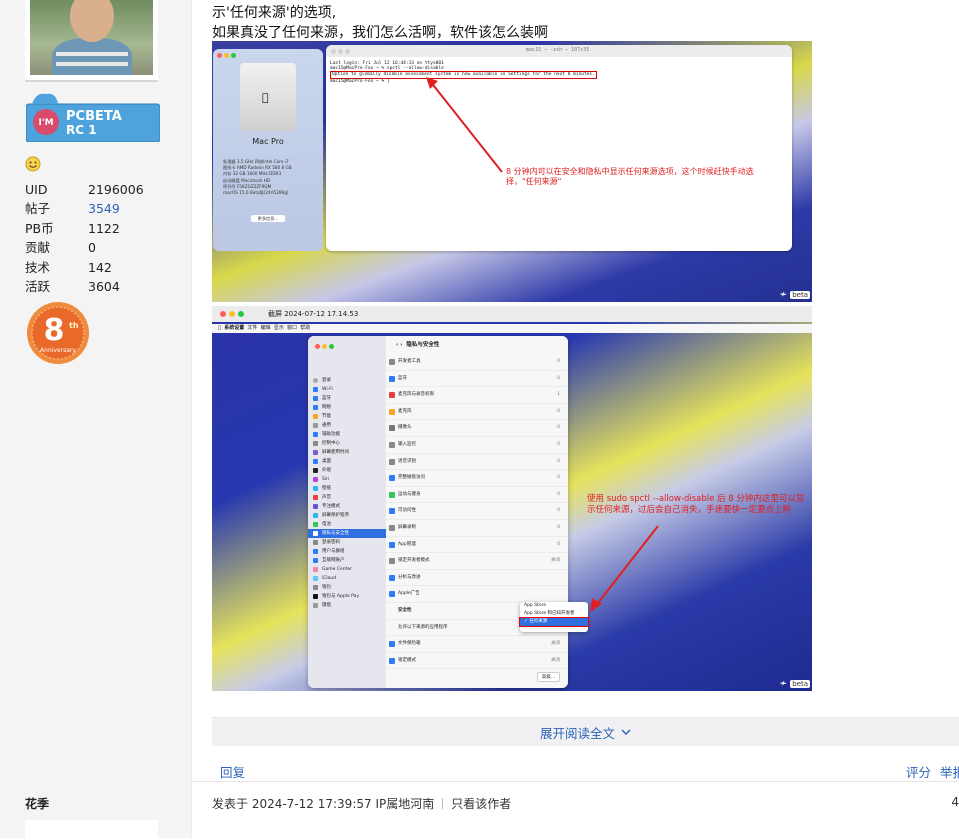 The image size is (959, 840). What do you see at coordinates (347, 488) in the screenshot?
I see `sidebar-row: 壁纸` at bounding box center [347, 488].